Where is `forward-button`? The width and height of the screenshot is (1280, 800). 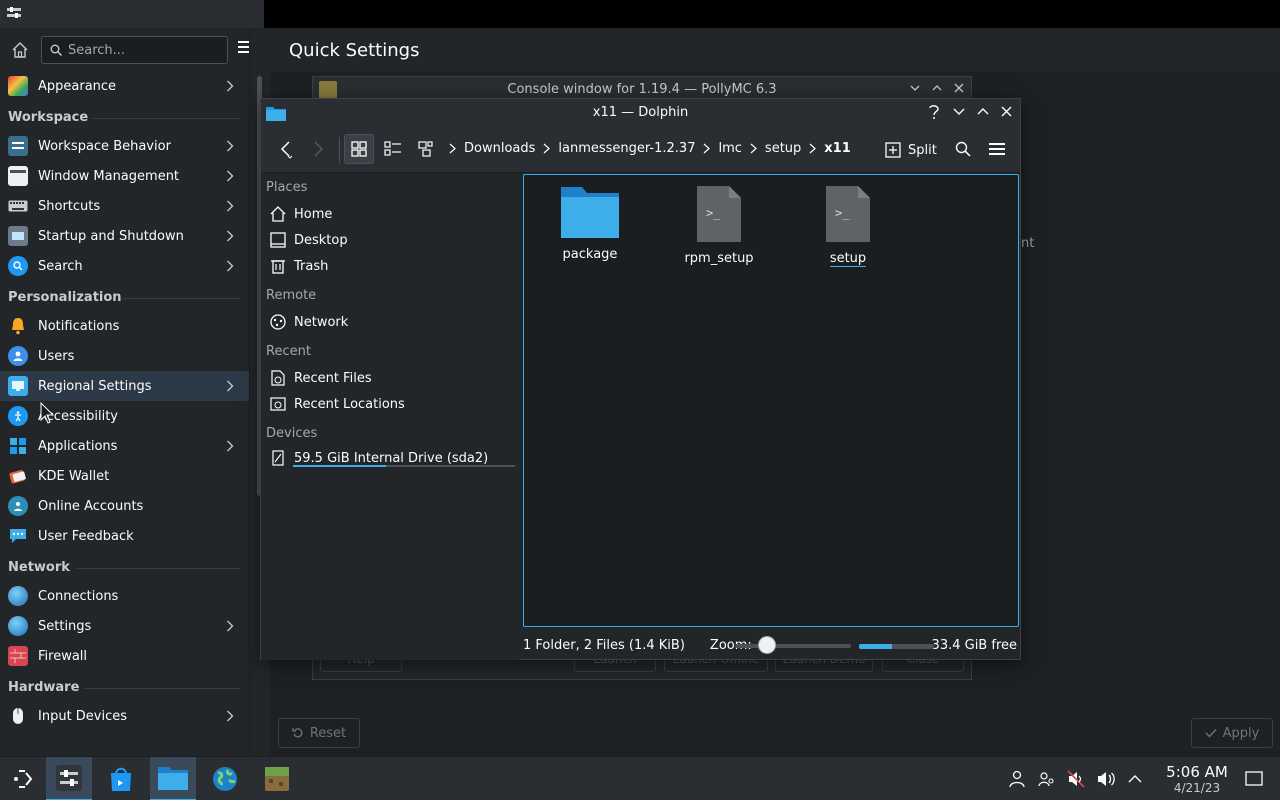
forward-button is located at coordinates (318, 149).